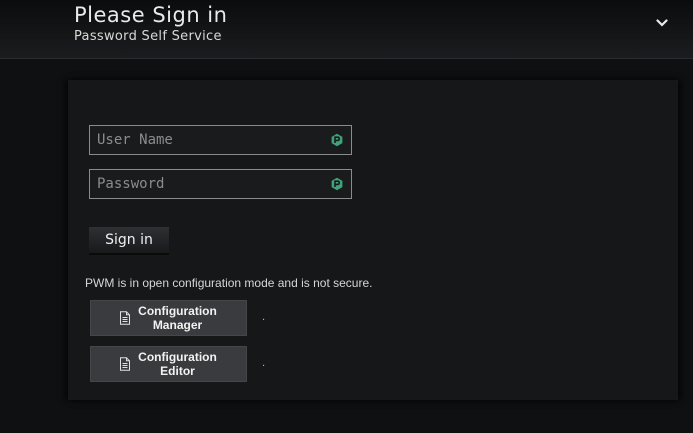 This screenshot has width=693, height=433. Describe the element at coordinates (148, 36) in the screenshot. I see `page-subtitle: Password Self Service` at that location.